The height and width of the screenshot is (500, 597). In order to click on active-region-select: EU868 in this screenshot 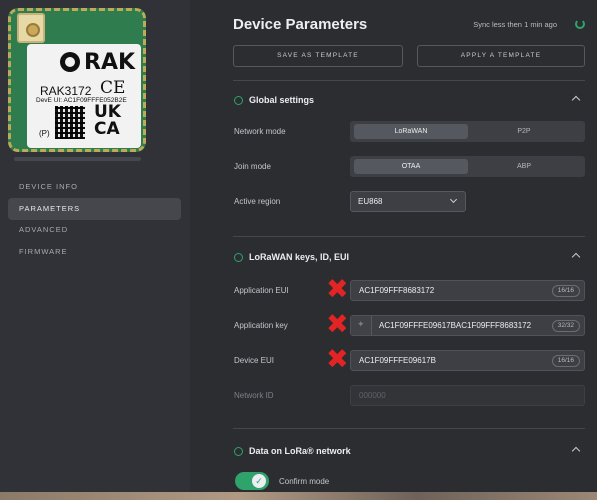, I will do `click(408, 201)`.